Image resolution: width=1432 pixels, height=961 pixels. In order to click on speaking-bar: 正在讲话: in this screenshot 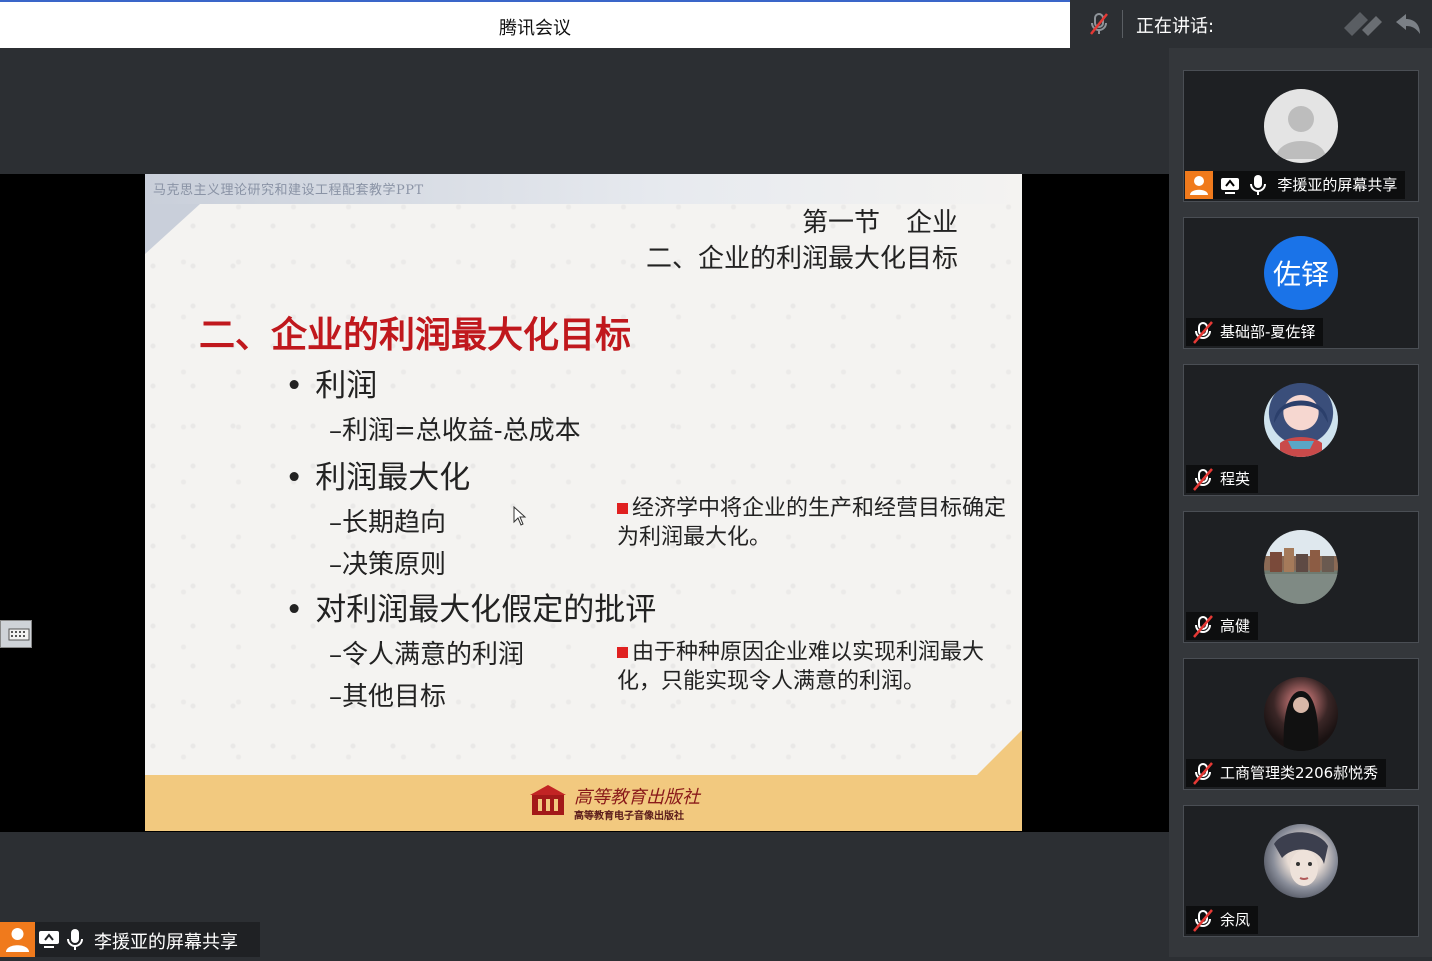, I will do `click(1251, 24)`.